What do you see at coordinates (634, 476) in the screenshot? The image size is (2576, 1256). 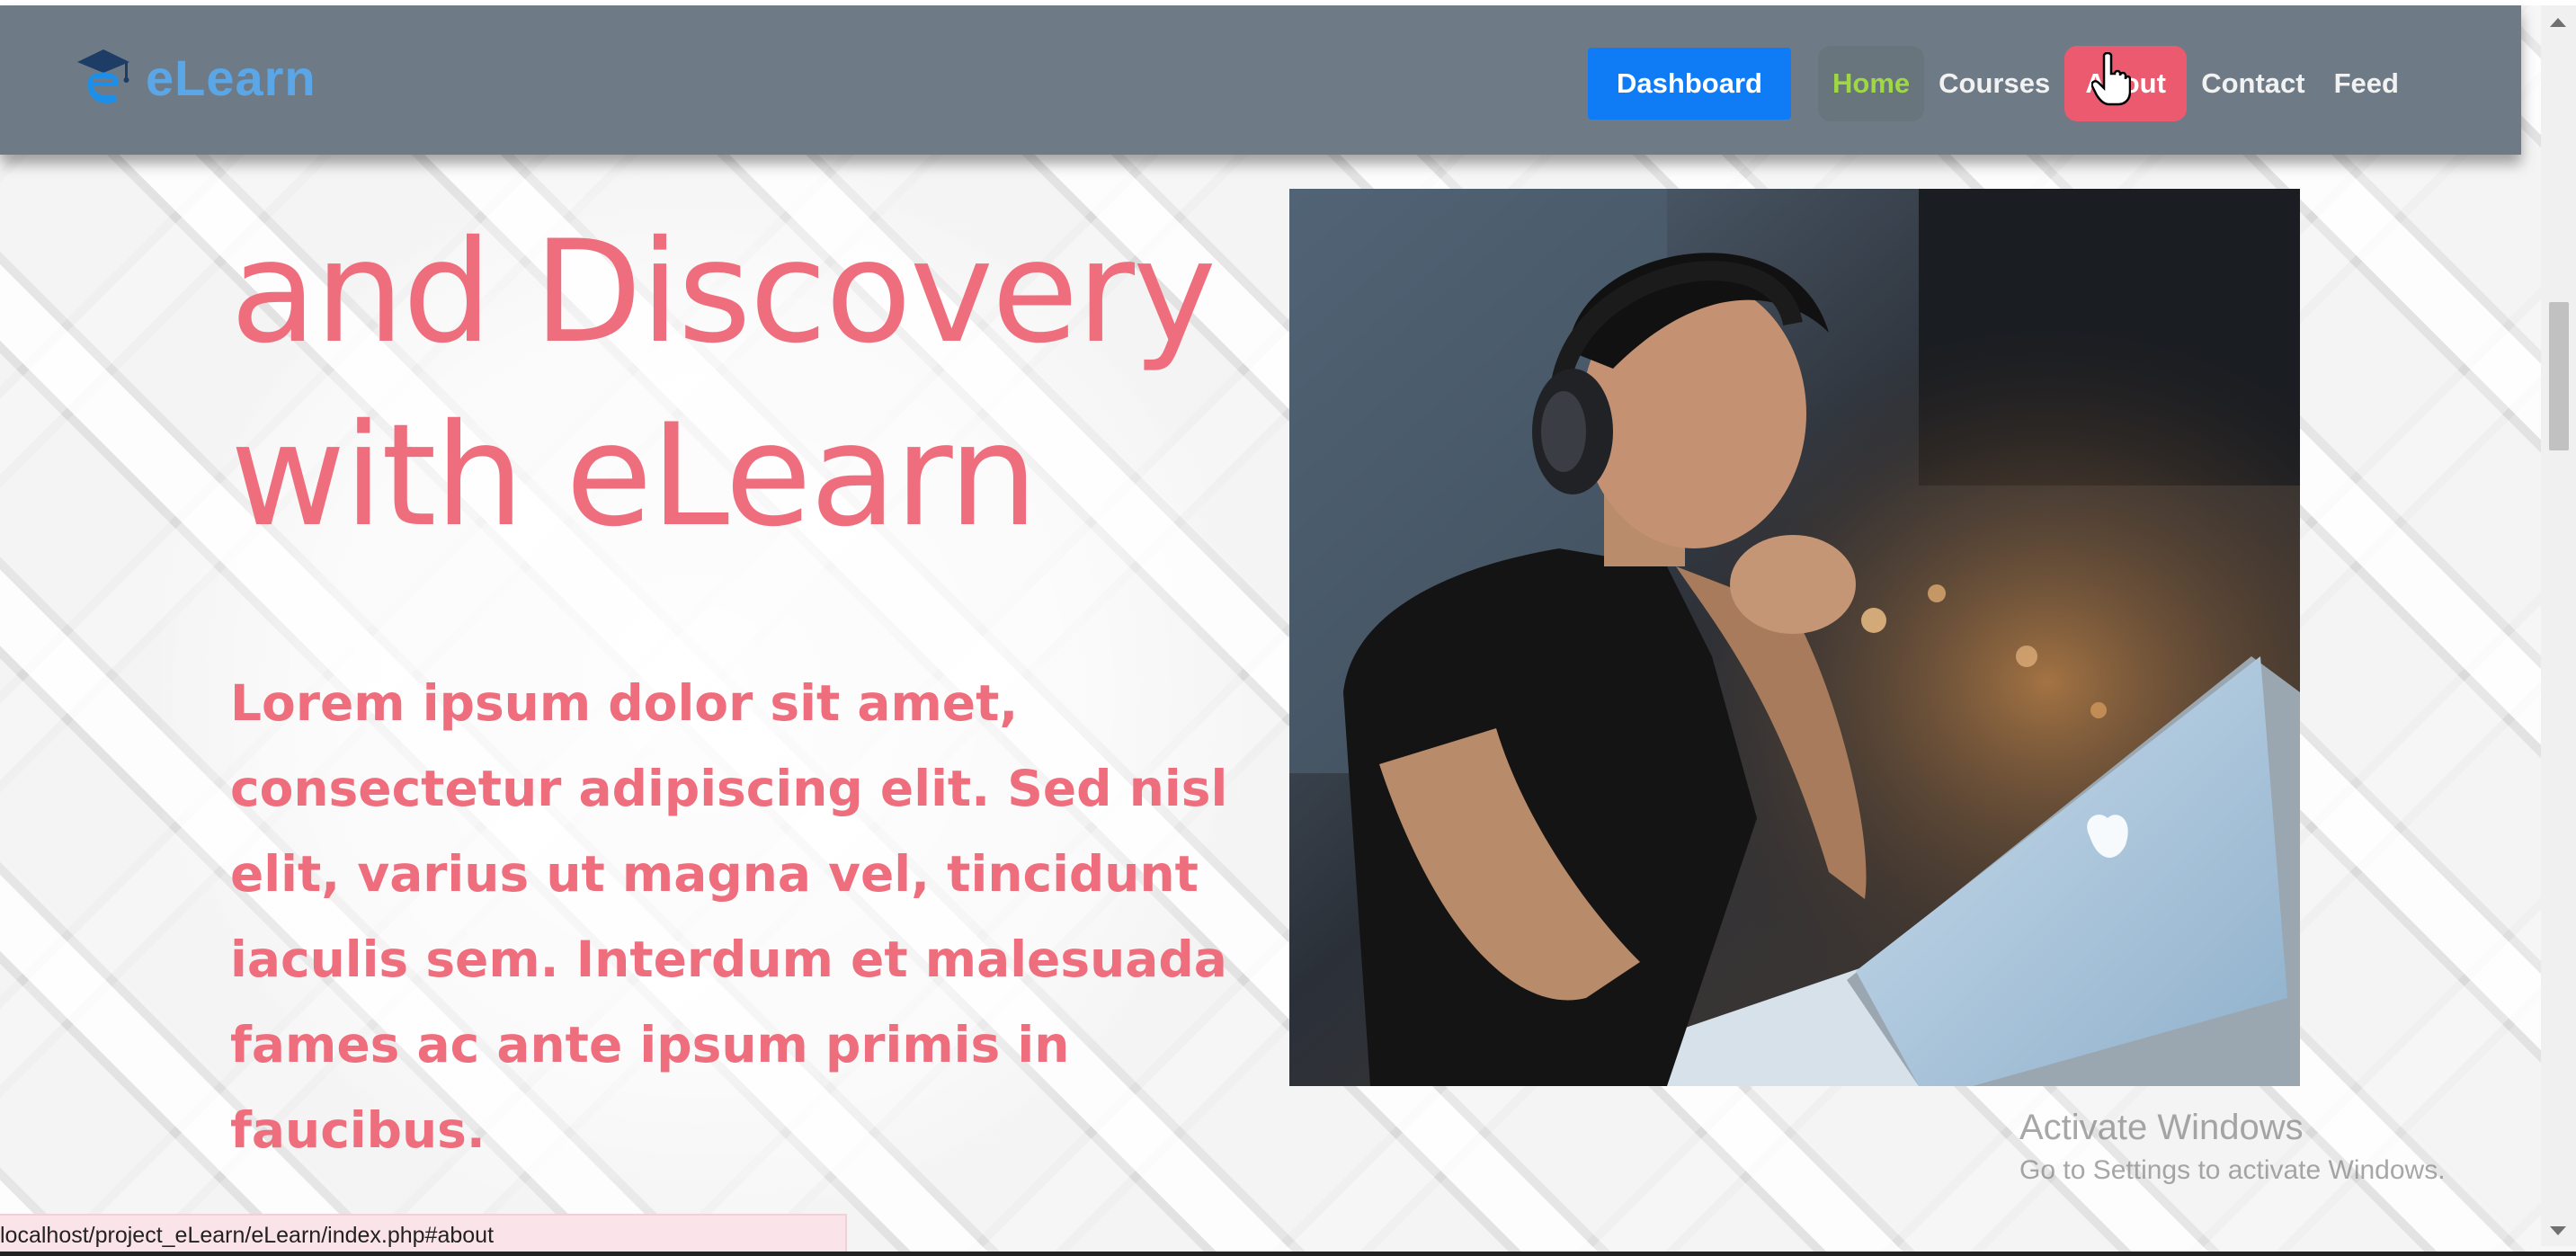 I see `hero-title-line-2: with eLearn` at bounding box center [634, 476].